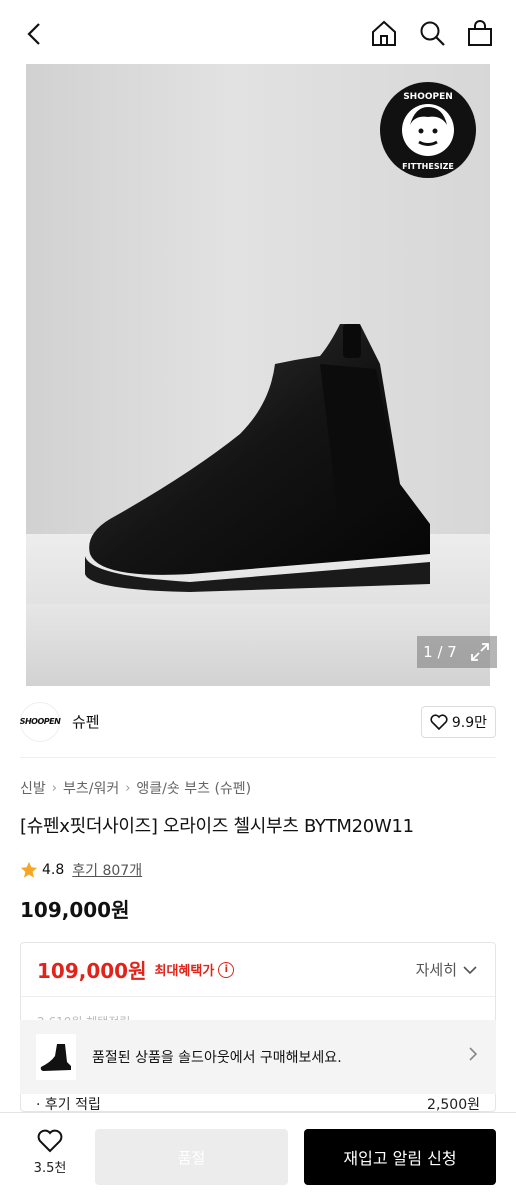  I want to click on search-icon, so click(432, 33).